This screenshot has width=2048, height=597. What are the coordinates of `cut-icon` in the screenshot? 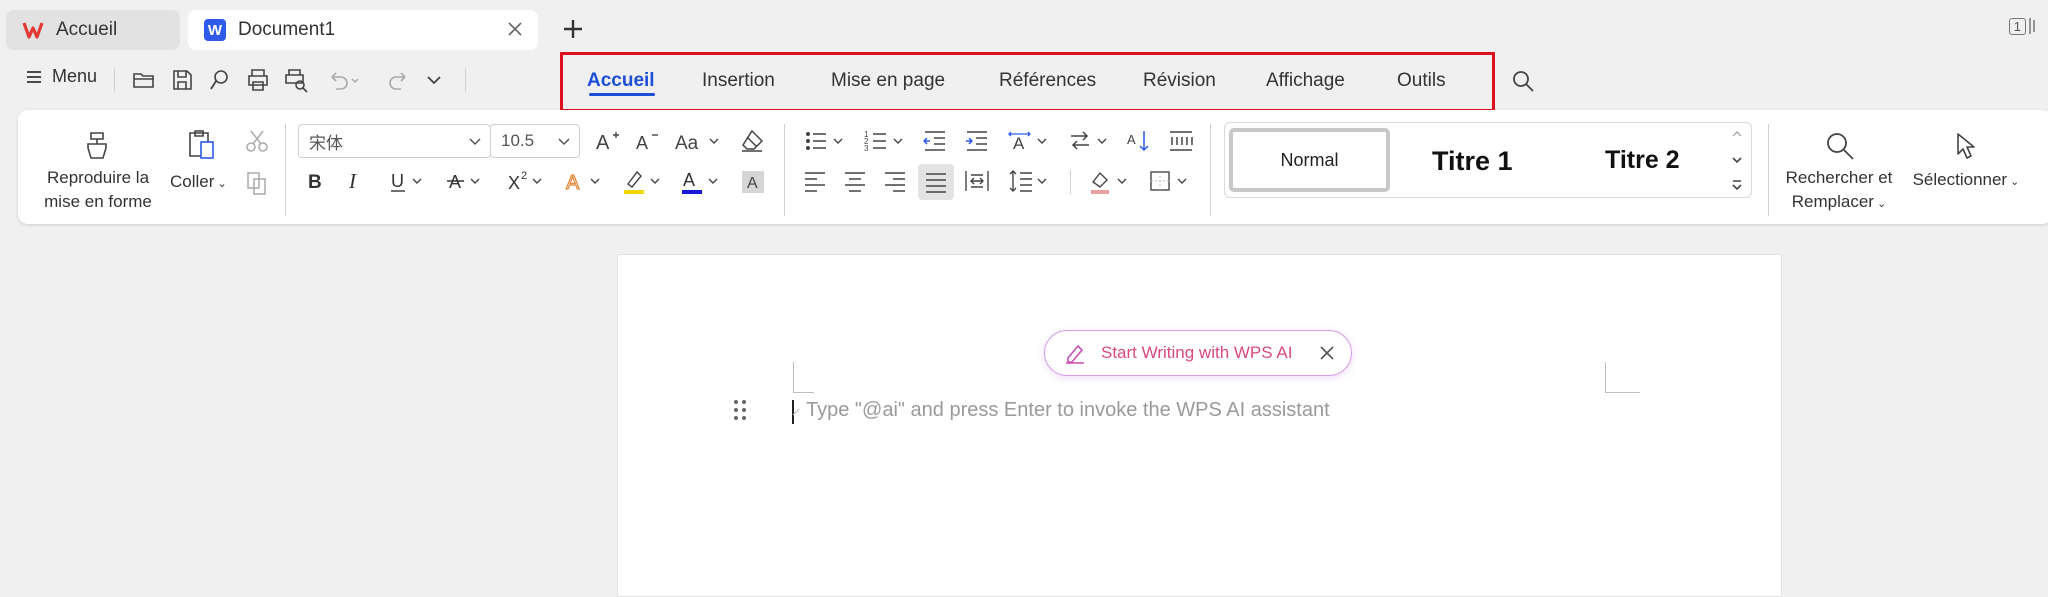 It's located at (257, 141).